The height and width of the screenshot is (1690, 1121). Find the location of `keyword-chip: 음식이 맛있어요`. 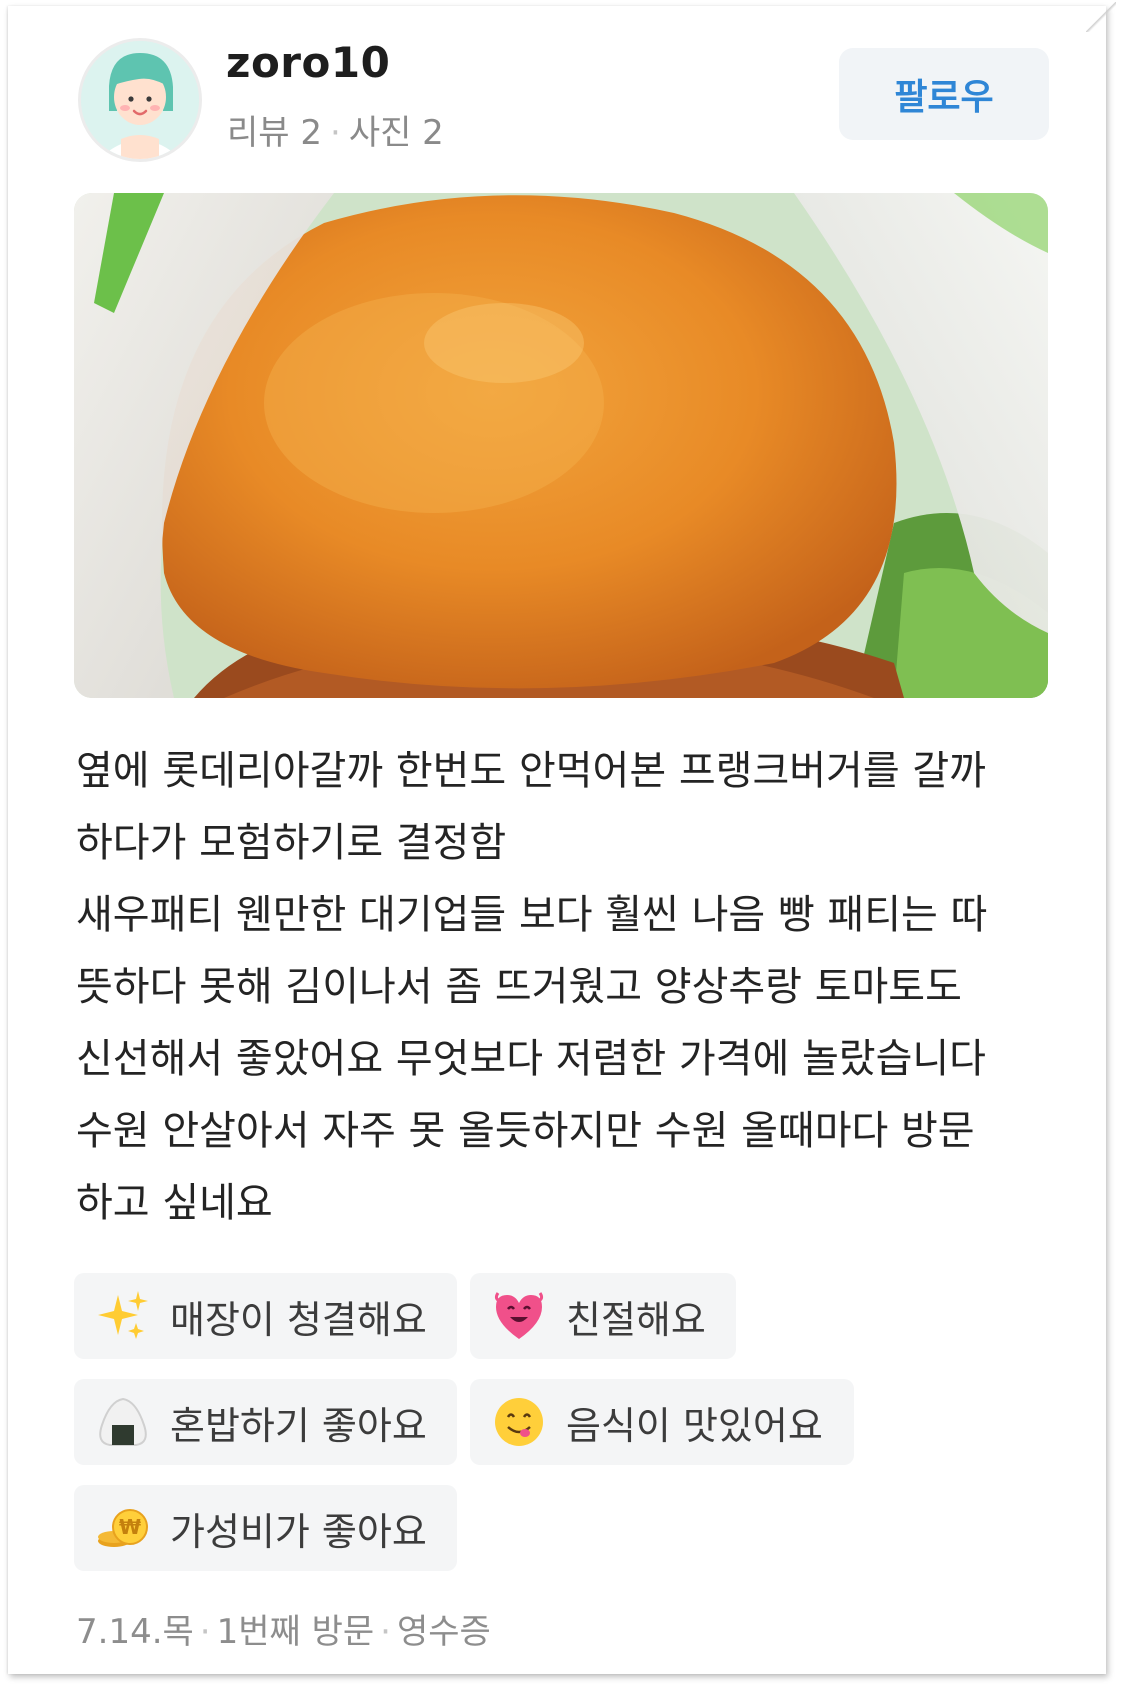

keyword-chip: 음식이 맛있어요 is located at coordinates (662, 1422).